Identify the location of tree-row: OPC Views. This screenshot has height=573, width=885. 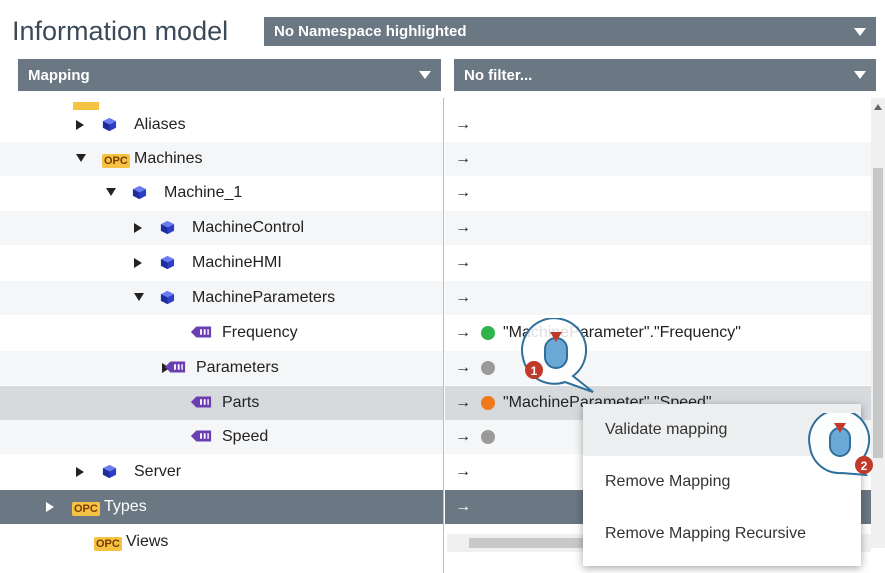
(222, 542).